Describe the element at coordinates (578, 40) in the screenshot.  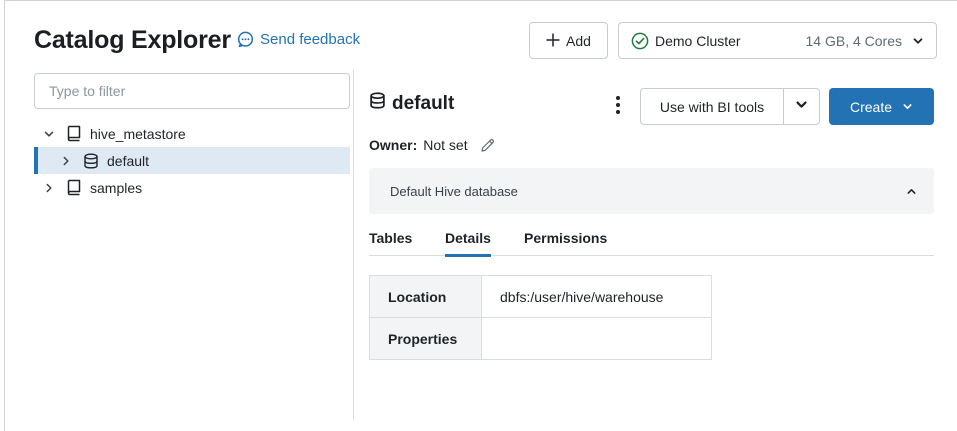
I see `add-label: Add` at that location.